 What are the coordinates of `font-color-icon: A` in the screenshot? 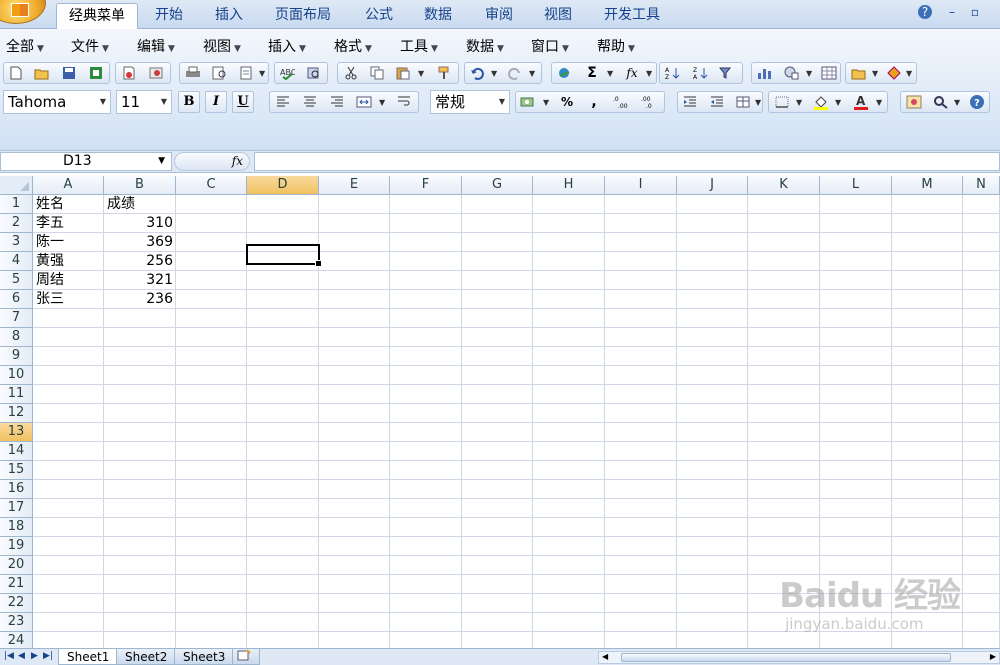 It's located at (861, 102).